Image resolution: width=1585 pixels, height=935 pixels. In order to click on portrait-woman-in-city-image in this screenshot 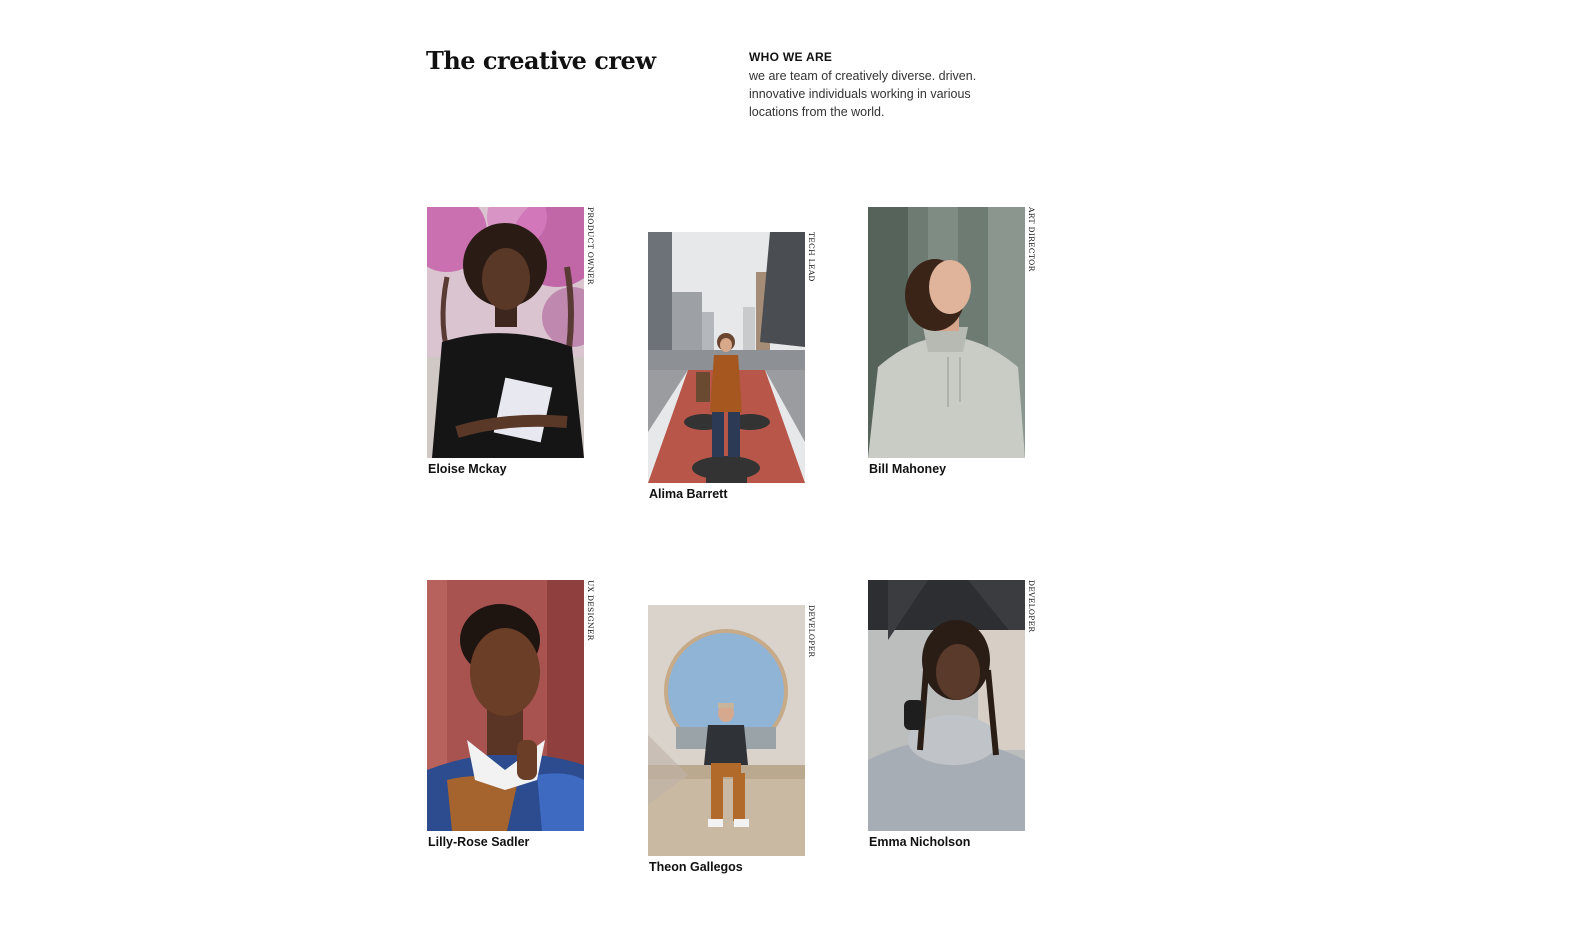, I will do `click(726, 357)`.